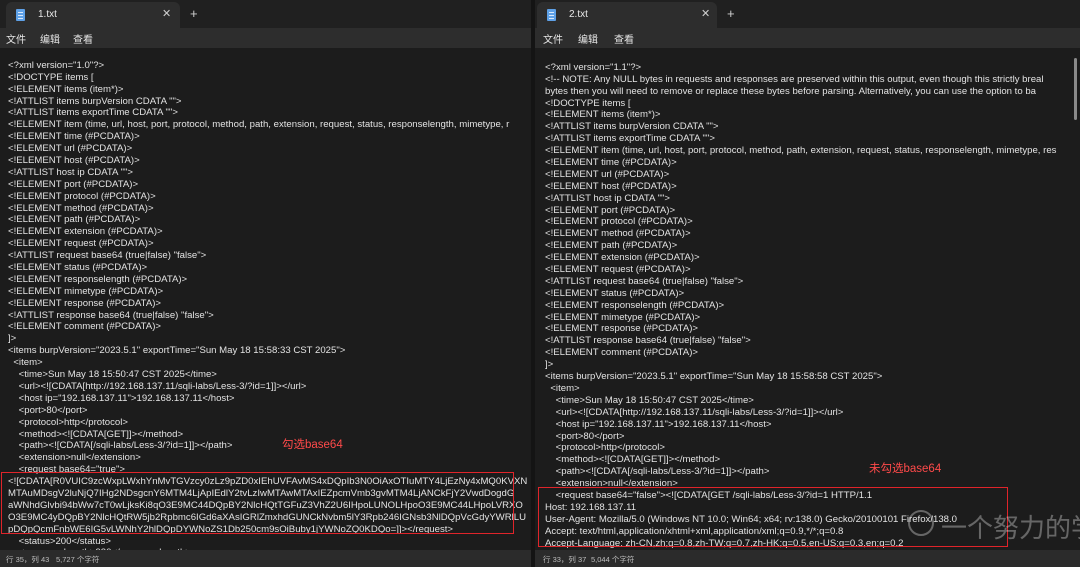  I want to click on watermark: 一个努力的学渣, so click(1010, 528).